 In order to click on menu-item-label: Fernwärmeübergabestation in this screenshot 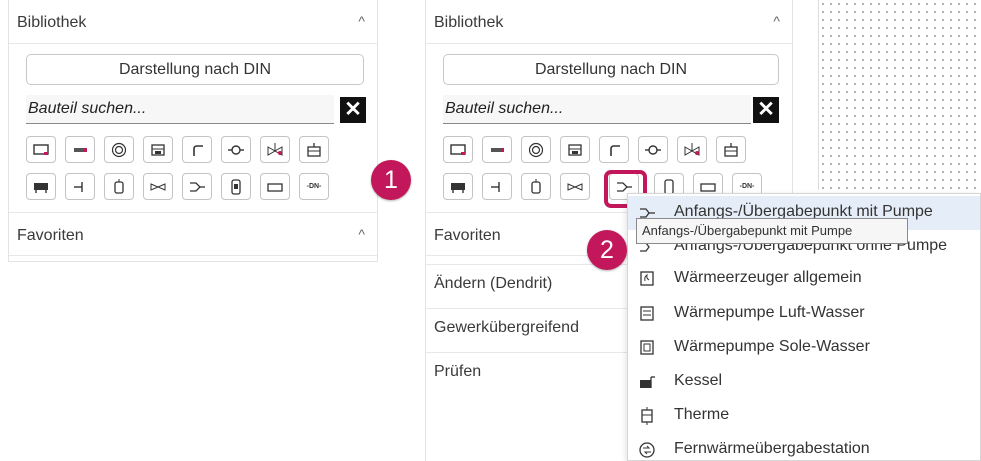, I will do `click(772, 448)`.